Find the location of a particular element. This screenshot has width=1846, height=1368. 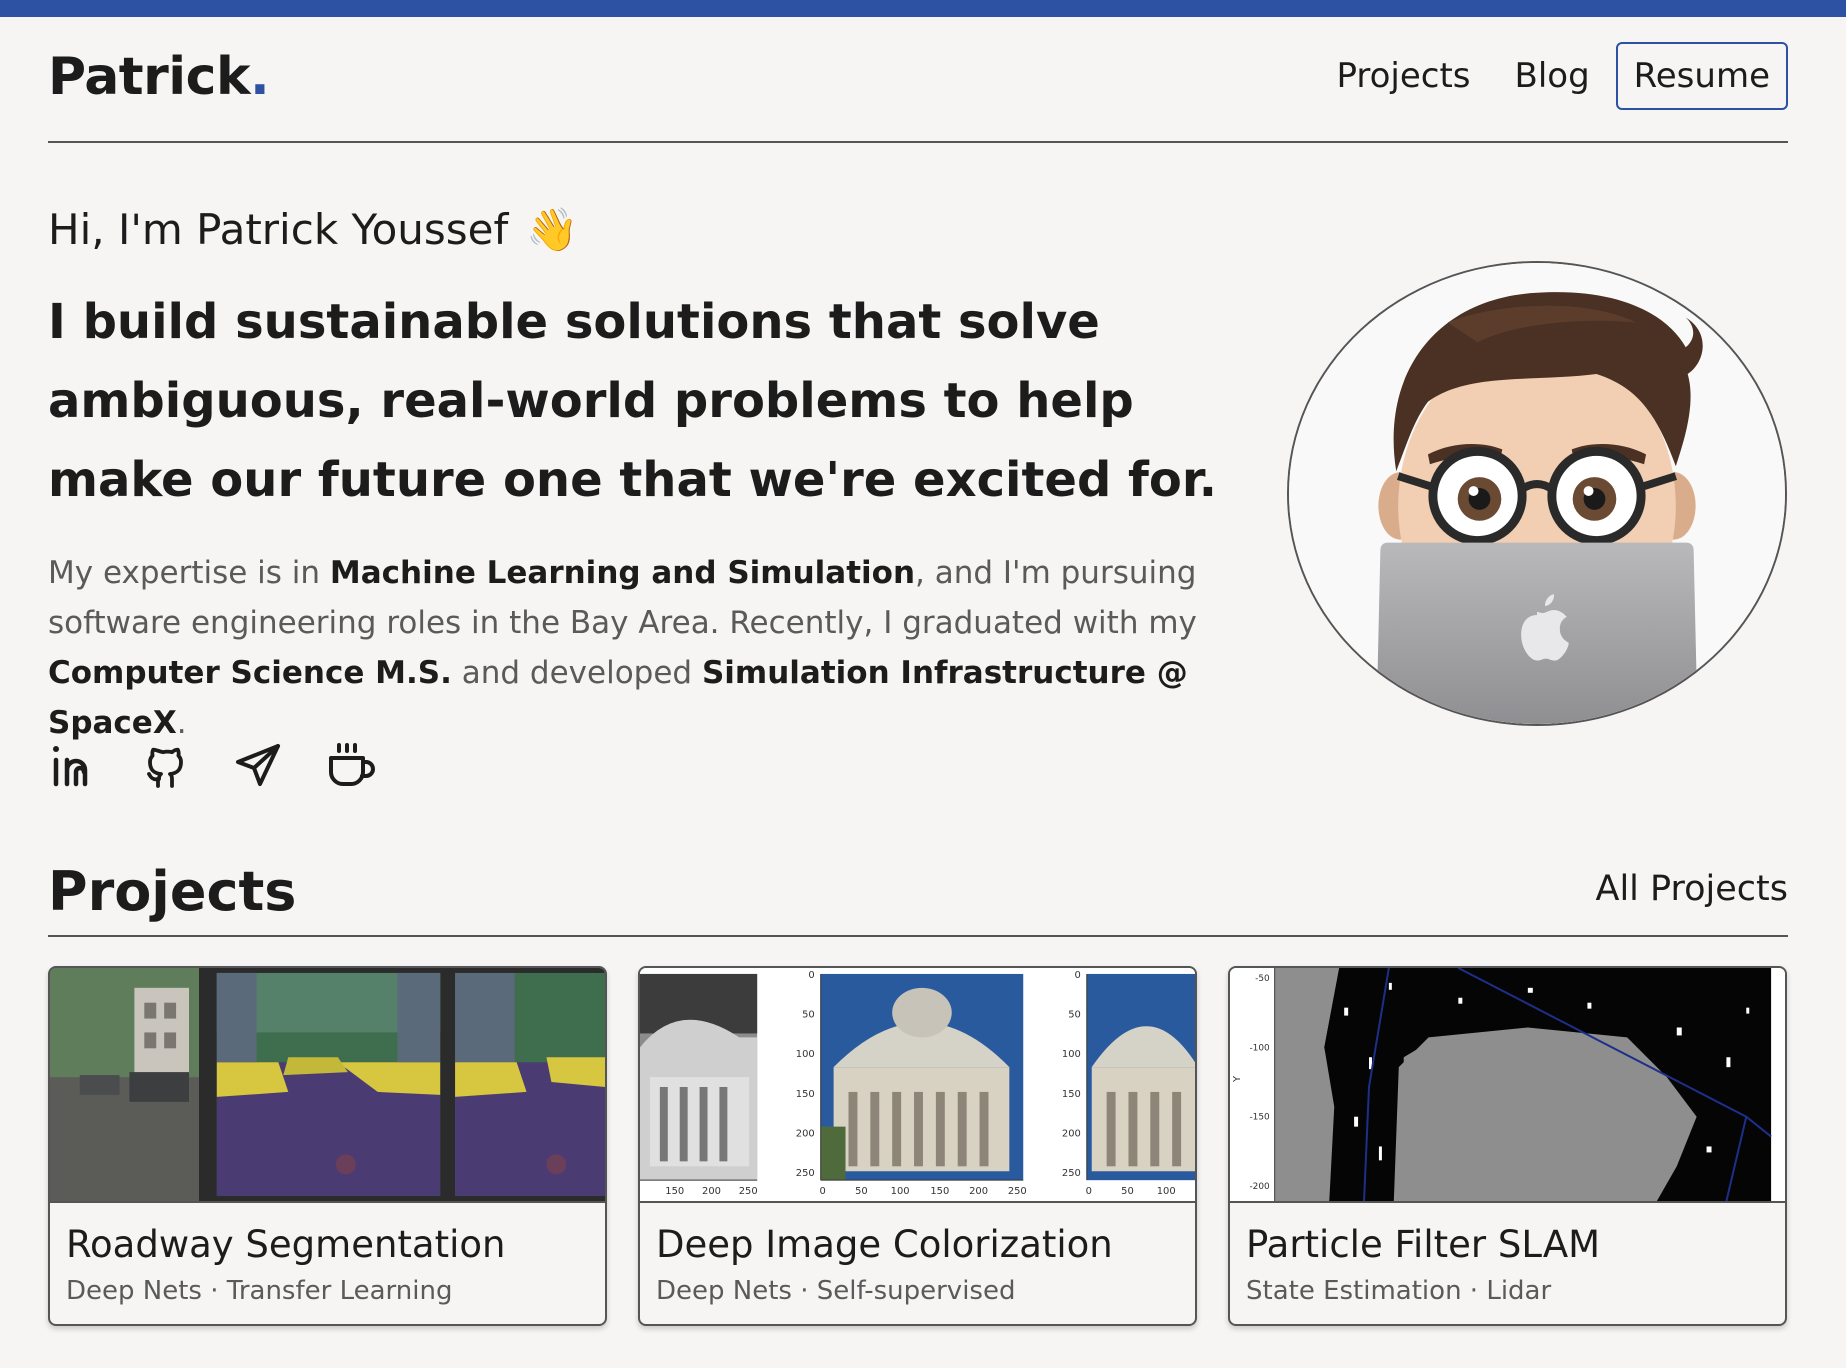

site-logo: Patrick. is located at coordinates (159, 77).